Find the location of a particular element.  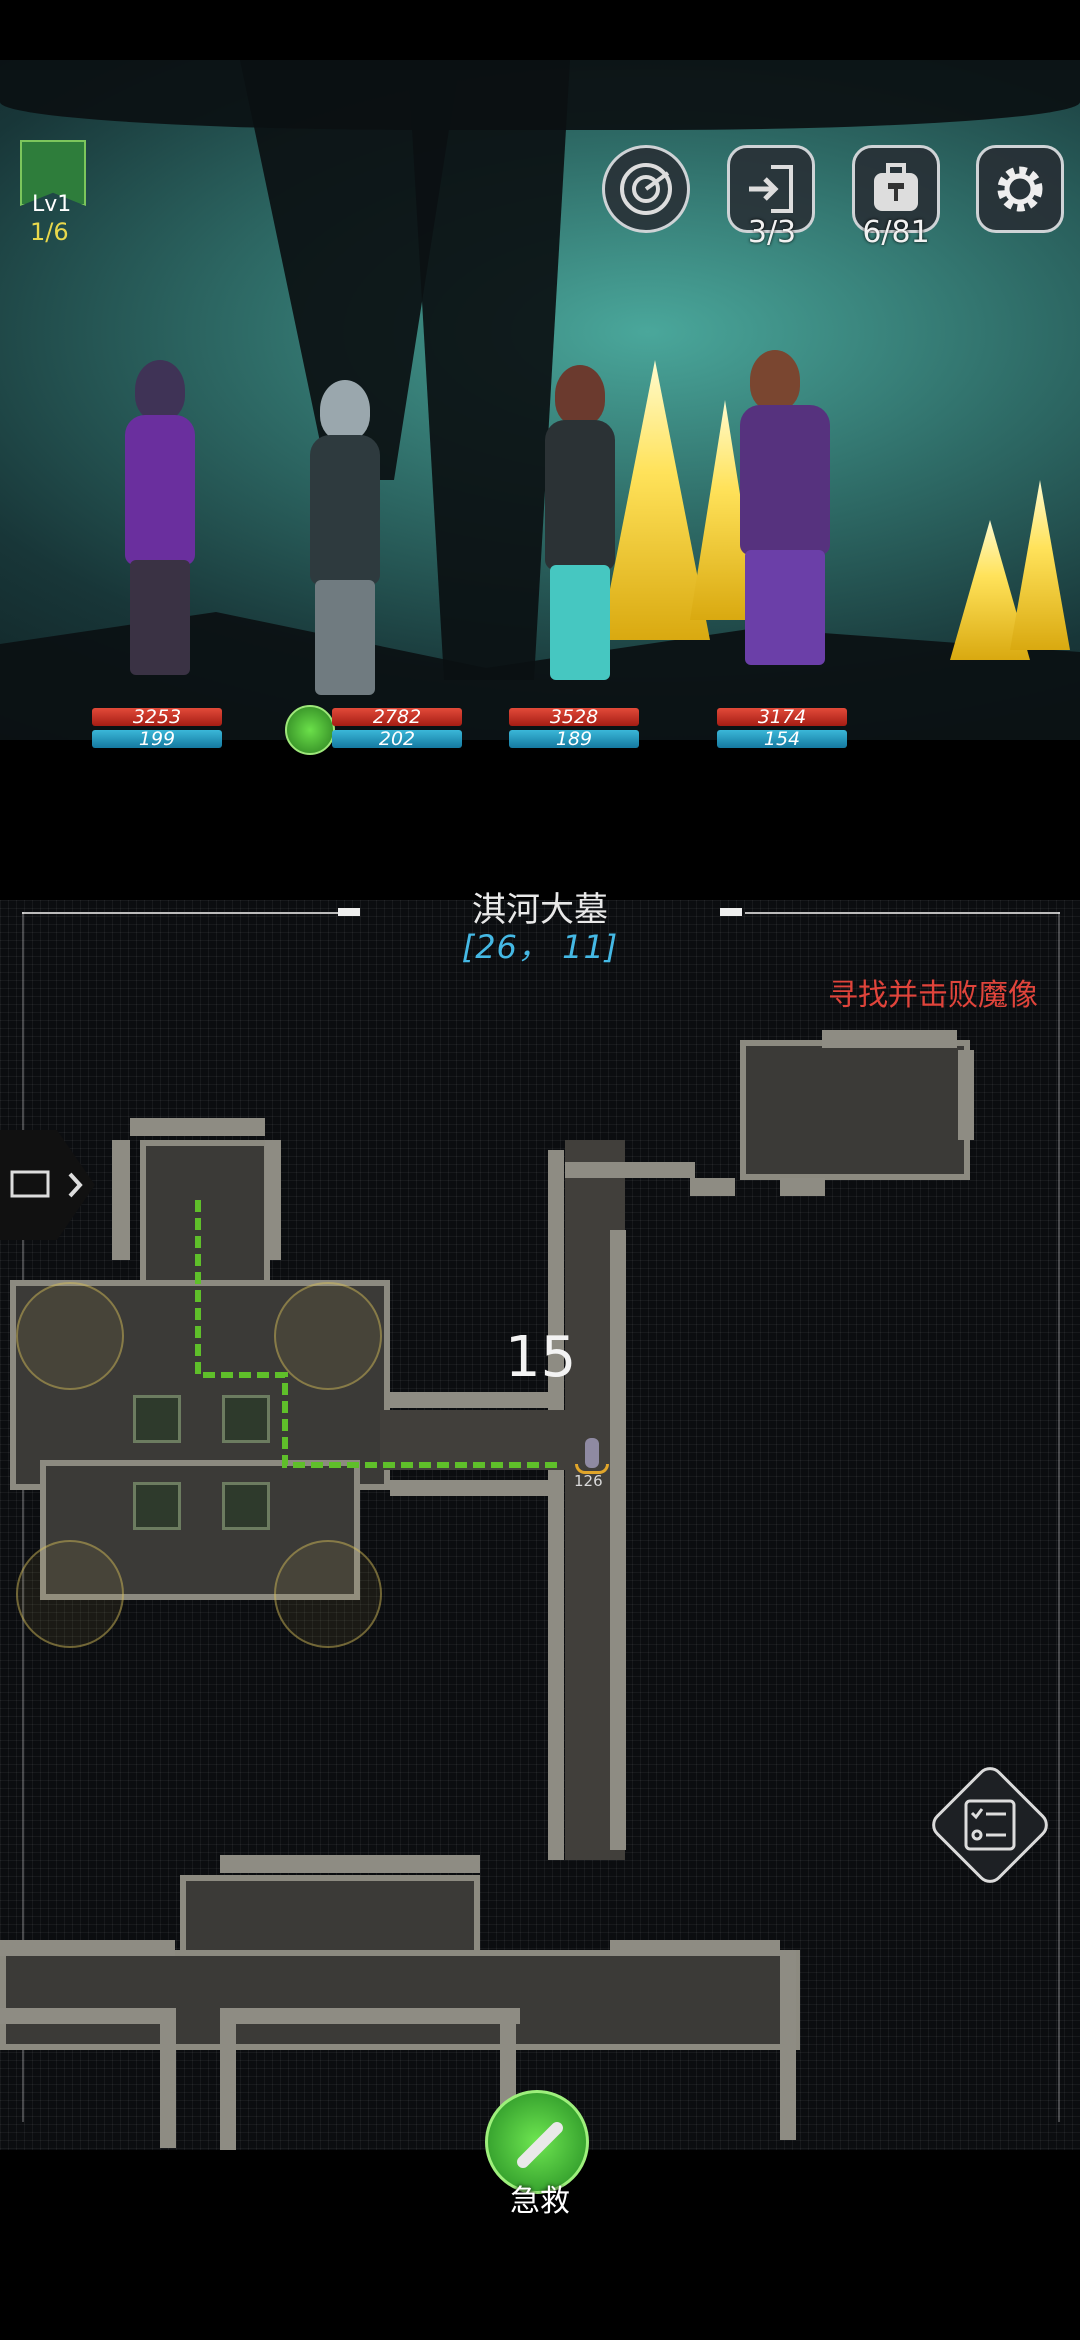

settings-button is located at coordinates (1020, 189).